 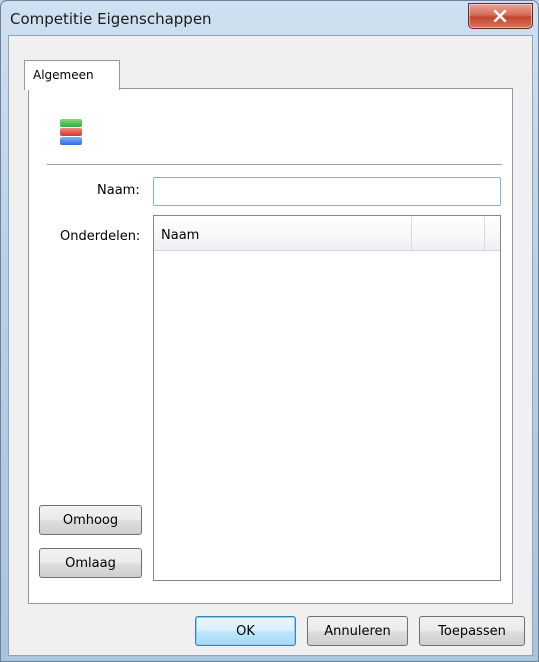 What do you see at coordinates (283, 233) in the screenshot?
I see `column-header-name: Naam` at bounding box center [283, 233].